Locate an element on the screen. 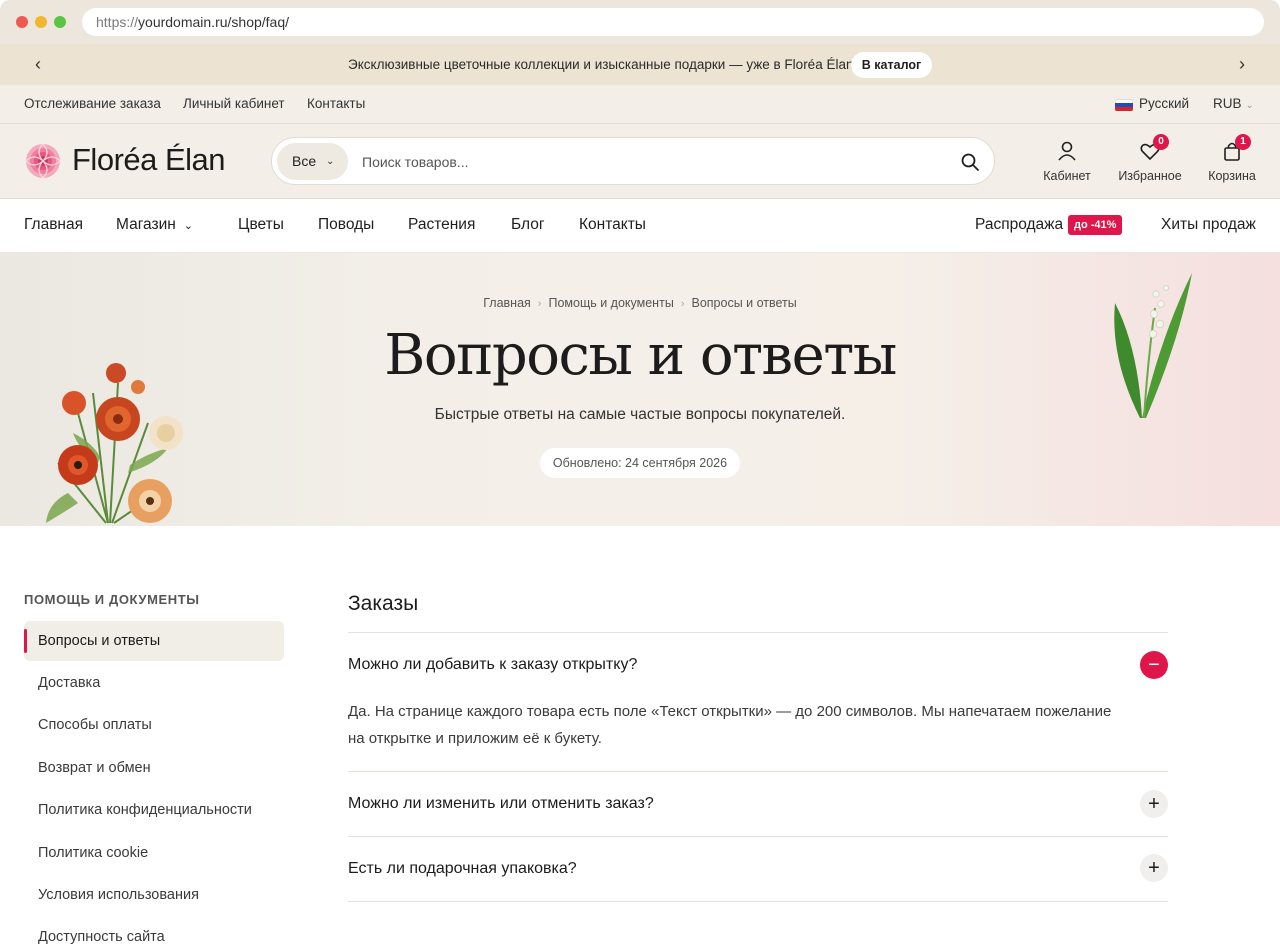 Image resolution: width=1280 pixels, height=945 pixels. nav-item-flowers: Цветы is located at coordinates (261, 225).